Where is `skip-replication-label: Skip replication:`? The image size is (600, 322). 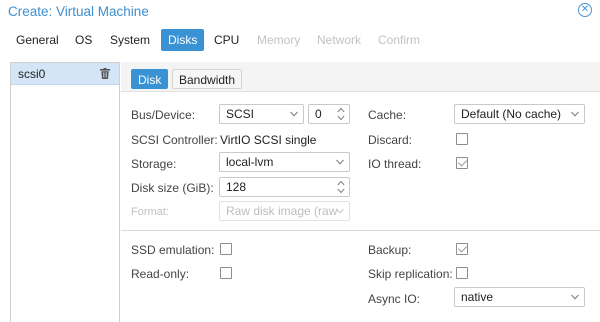
skip-replication-label: Skip replication: is located at coordinates (410, 274).